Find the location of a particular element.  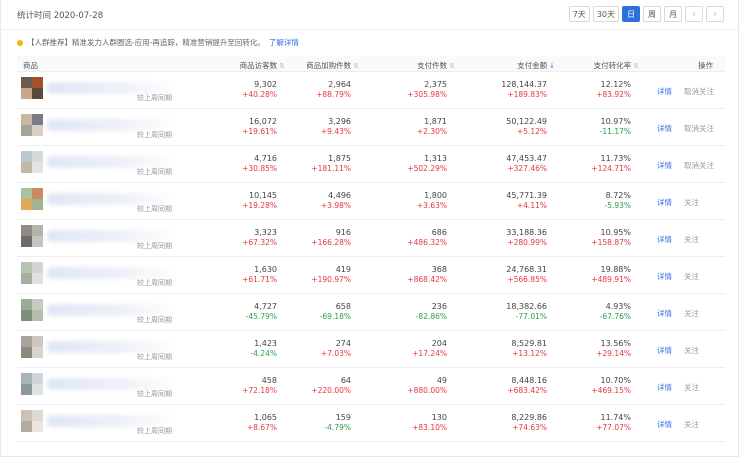

visitors-value: 458 is located at coordinates (269, 380).